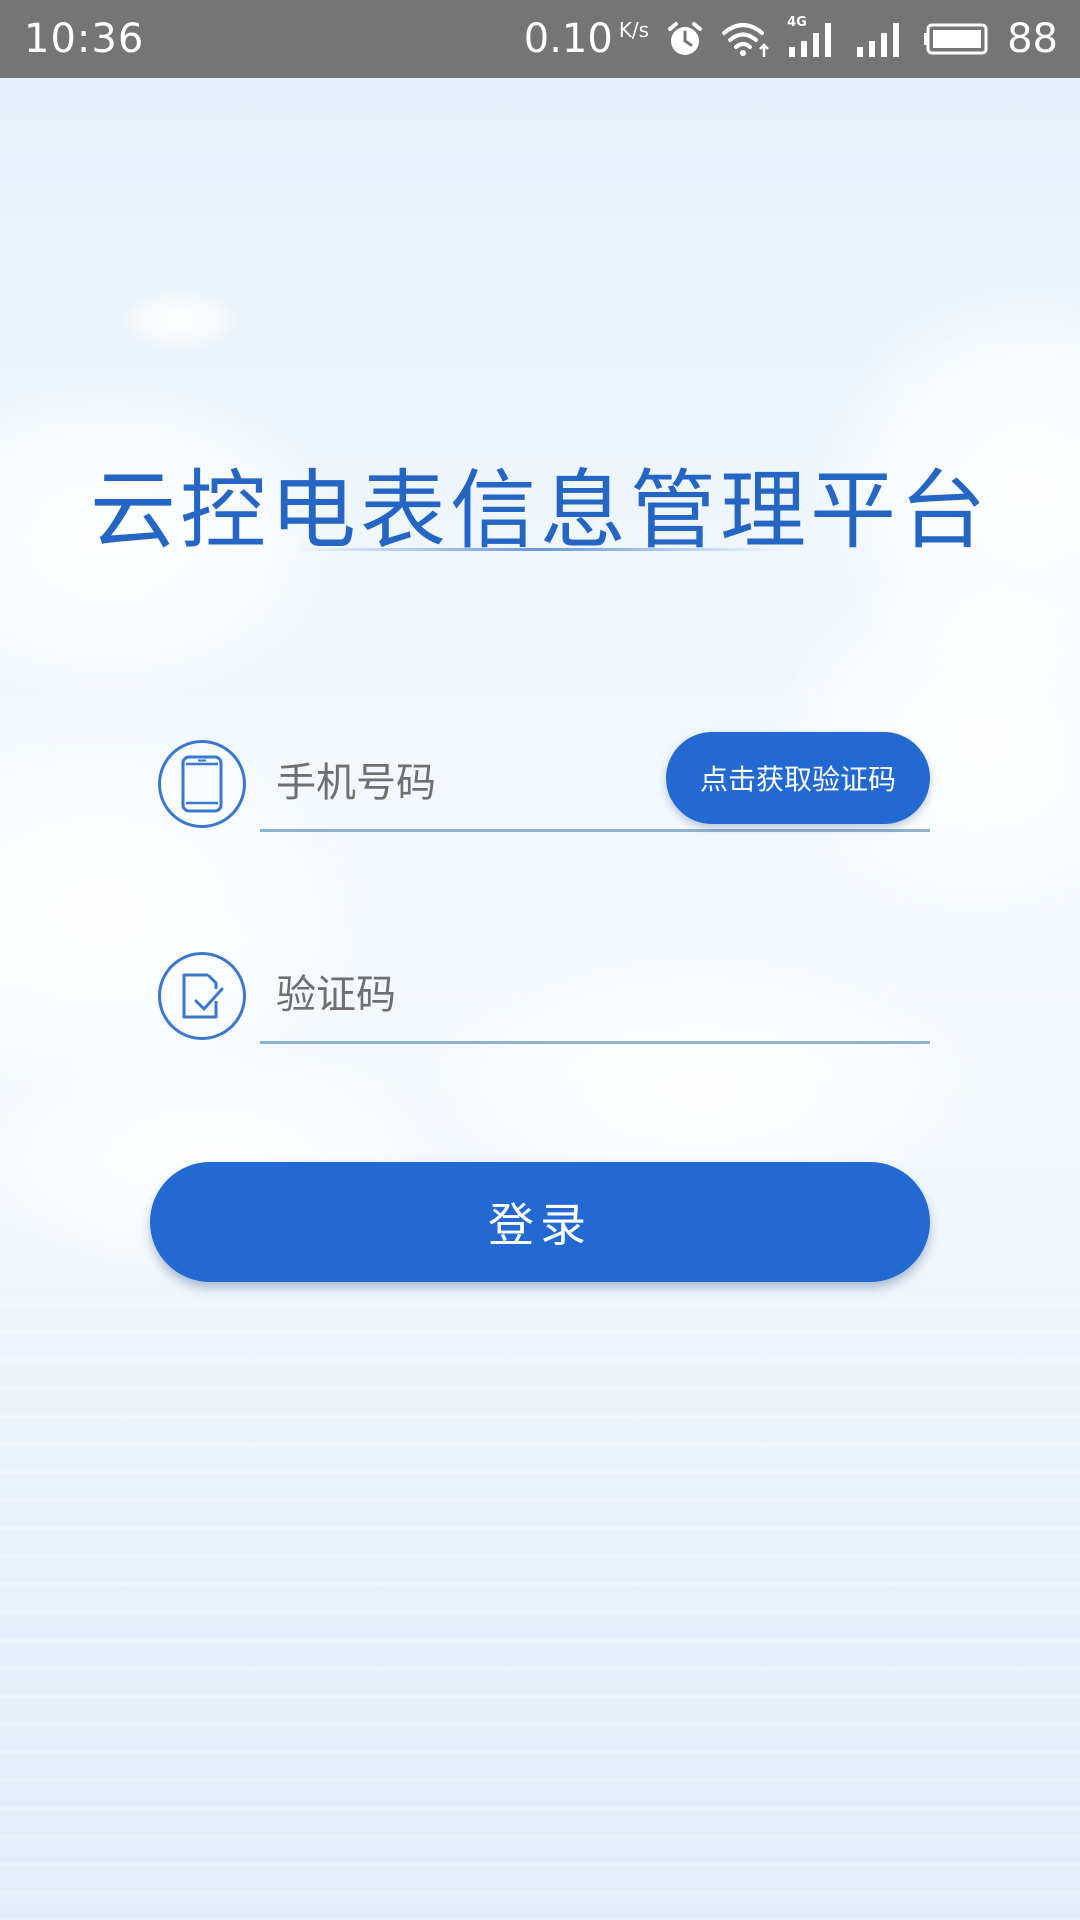 This screenshot has height=1920, width=1080. Describe the element at coordinates (544, 784) in the screenshot. I see `phone-field-row: 点击获取验证码` at that location.